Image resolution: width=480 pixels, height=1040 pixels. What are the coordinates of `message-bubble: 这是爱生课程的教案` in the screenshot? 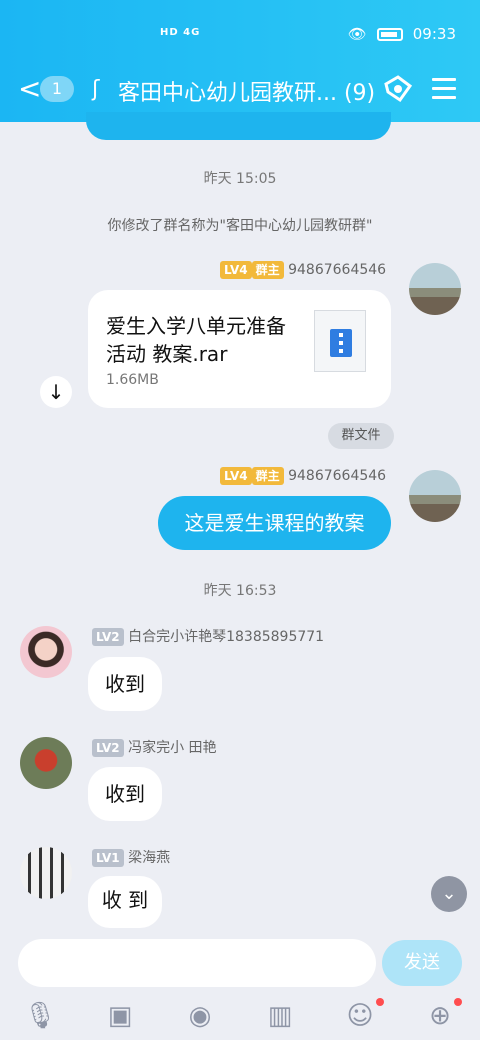 It's located at (274, 523).